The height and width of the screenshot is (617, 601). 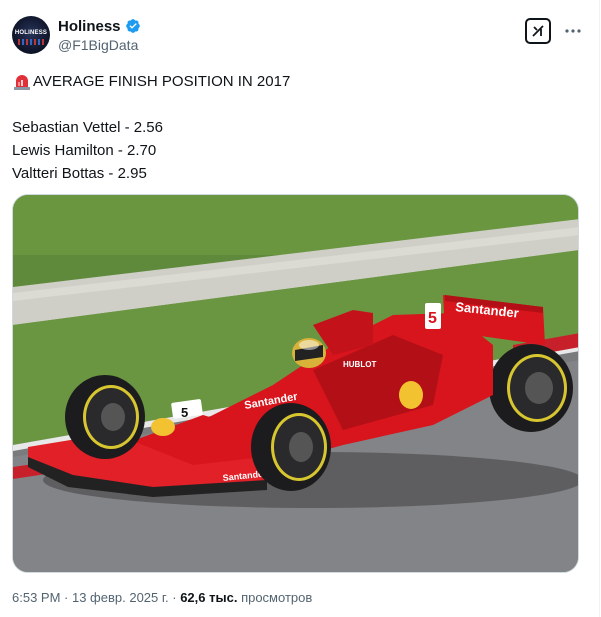 What do you see at coordinates (209, 597) in the screenshot?
I see `views-count: 62,6 тыс.` at bounding box center [209, 597].